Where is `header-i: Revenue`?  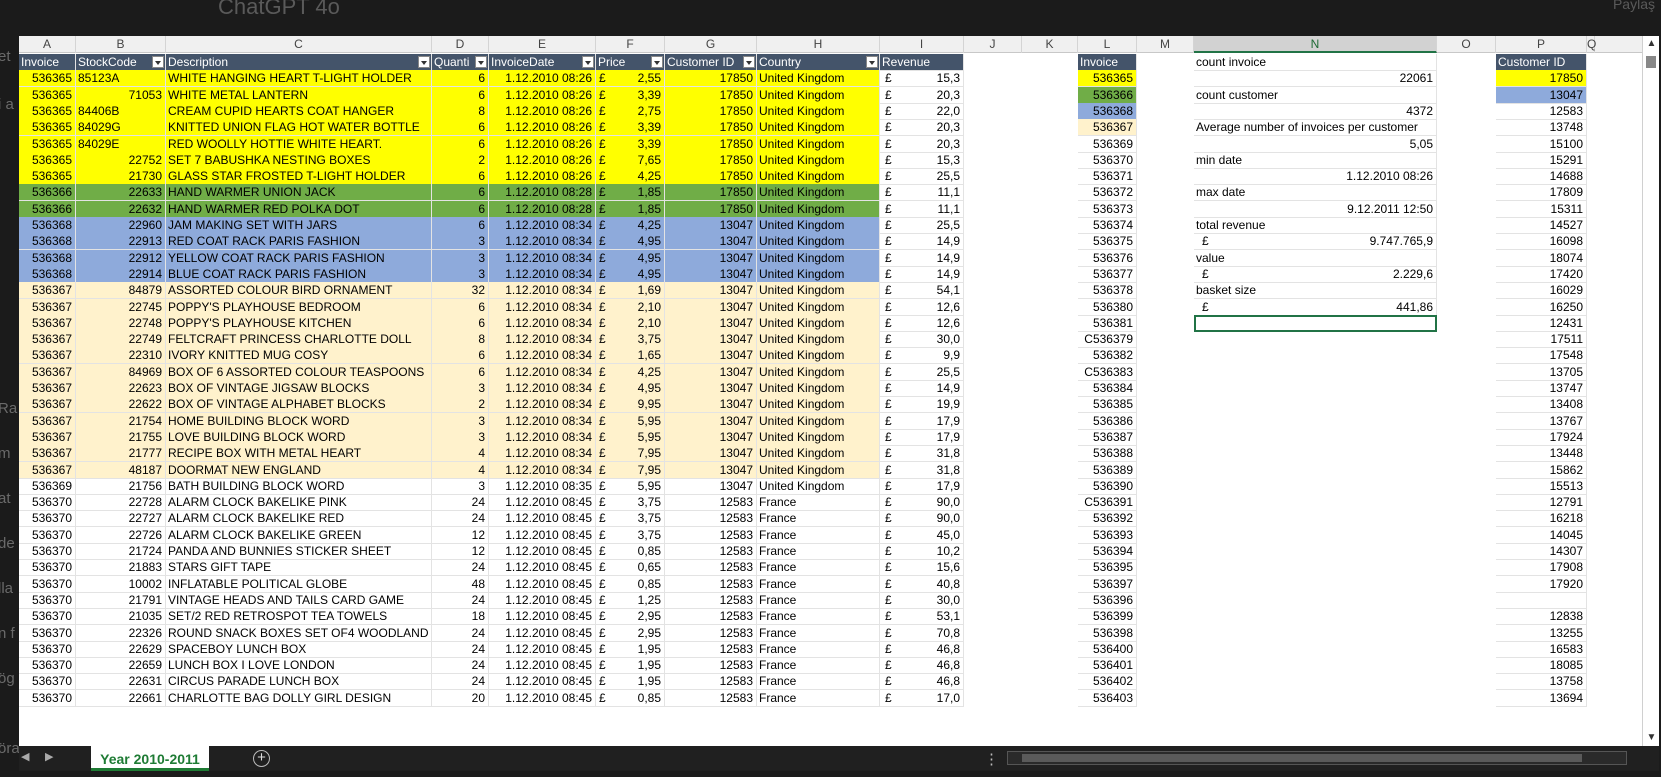 header-i: Revenue is located at coordinates (922, 62).